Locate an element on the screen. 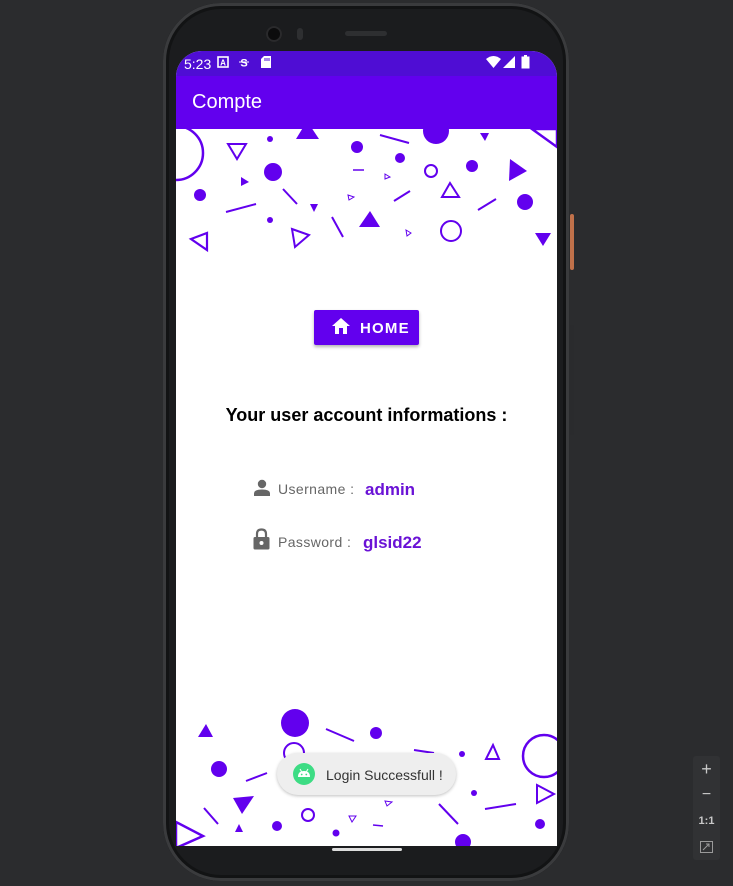 This screenshot has width=733, height=886. username-value: admin is located at coordinates (390, 489).